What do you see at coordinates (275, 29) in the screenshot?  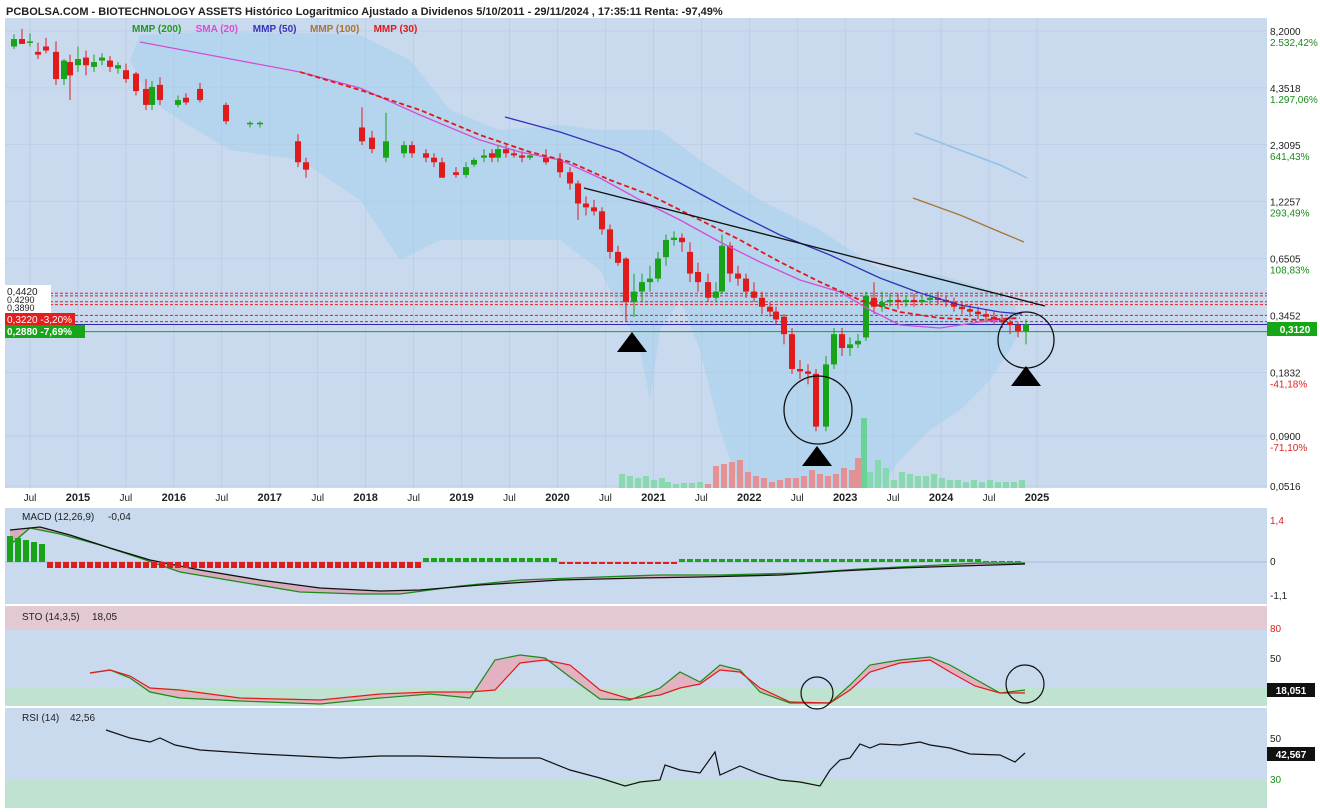 I see `legend-item: MMP (50)` at bounding box center [275, 29].